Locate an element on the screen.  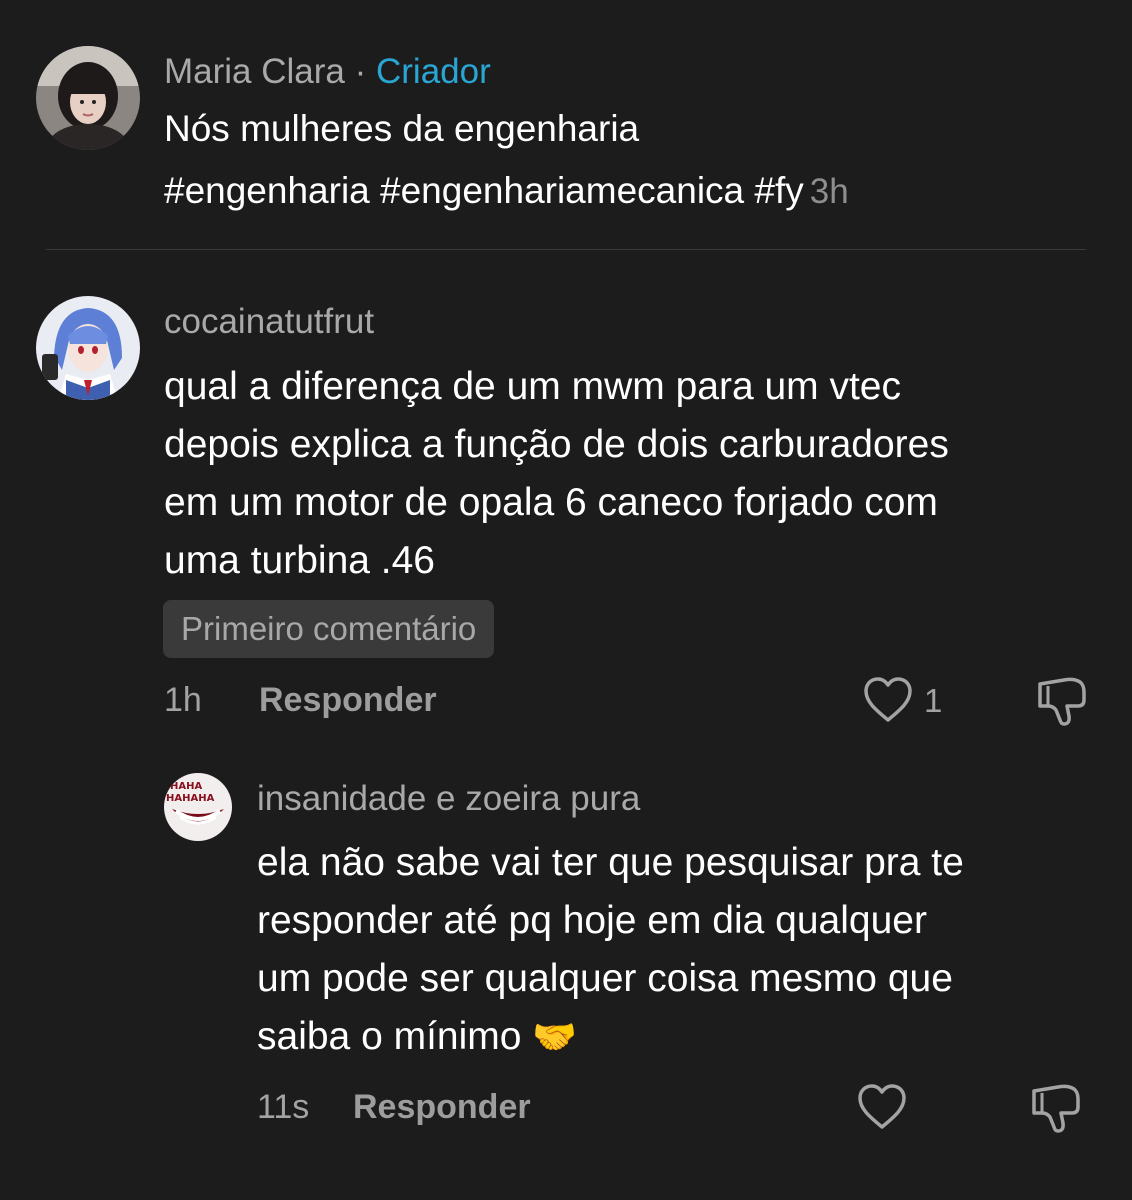
commenter-avatar is located at coordinates (88, 348).